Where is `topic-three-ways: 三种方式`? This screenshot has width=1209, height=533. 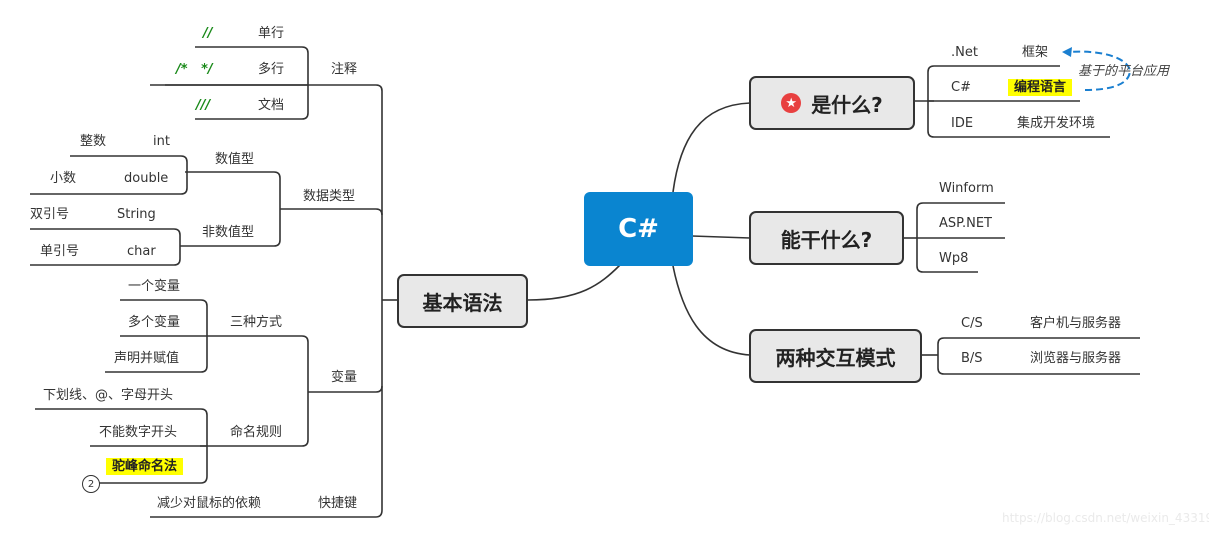 topic-three-ways: 三种方式 is located at coordinates (256, 323).